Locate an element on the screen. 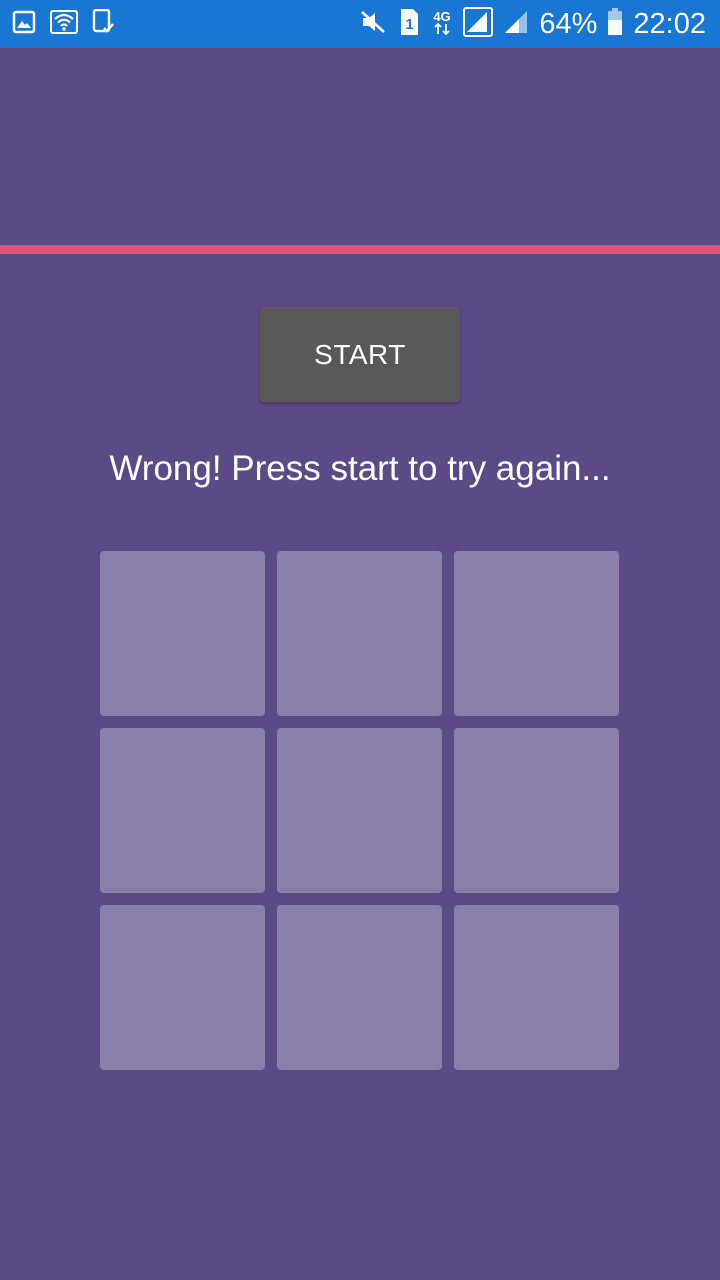 Image resolution: width=720 pixels, height=1280 pixels. status-bar-left is located at coordinates (64, 24).